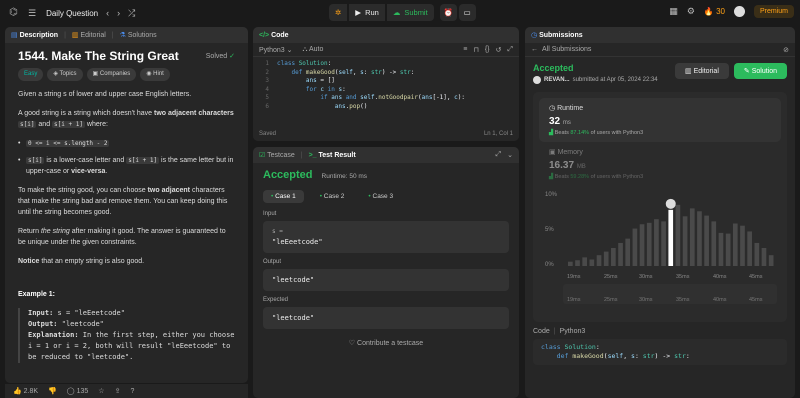 The height and width of the screenshot is (398, 800). What do you see at coordinates (510, 155) in the screenshot?
I see `collapse-icon: ⌄` at bounding box center [510, 155].